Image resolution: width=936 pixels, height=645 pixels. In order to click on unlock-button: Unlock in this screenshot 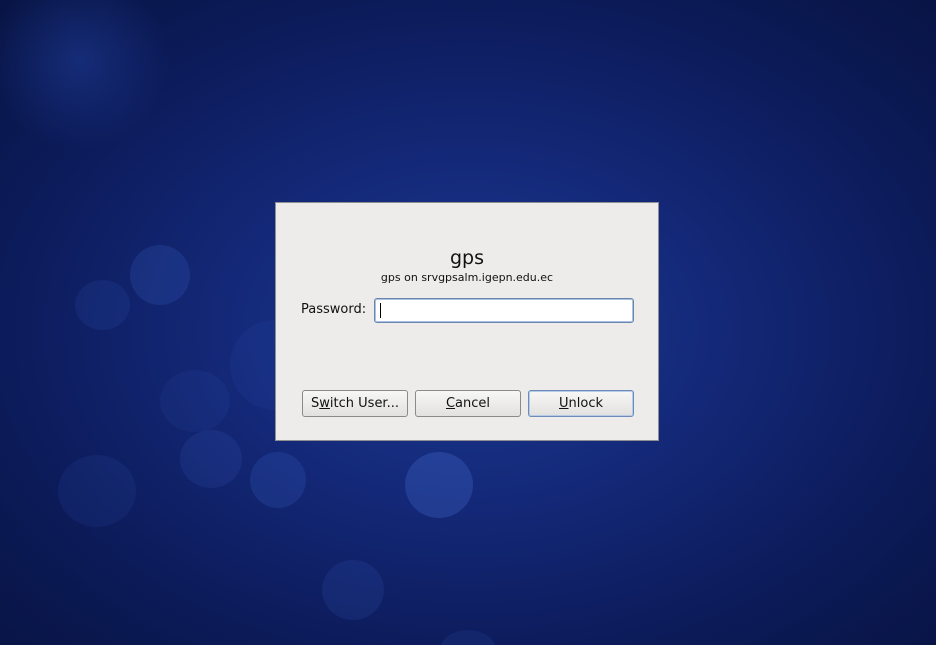, I will do `click(581, 403)`.